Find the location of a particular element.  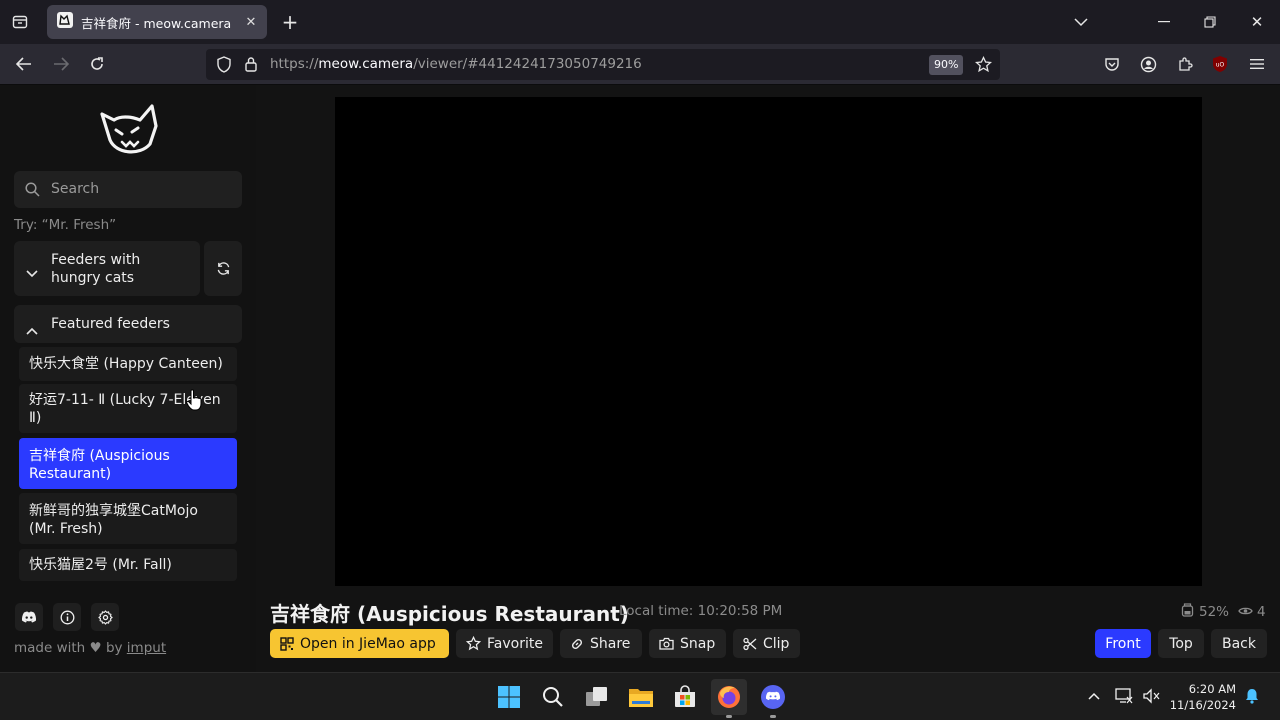

url-scheme: https:// is located at coordinates (294, 64).